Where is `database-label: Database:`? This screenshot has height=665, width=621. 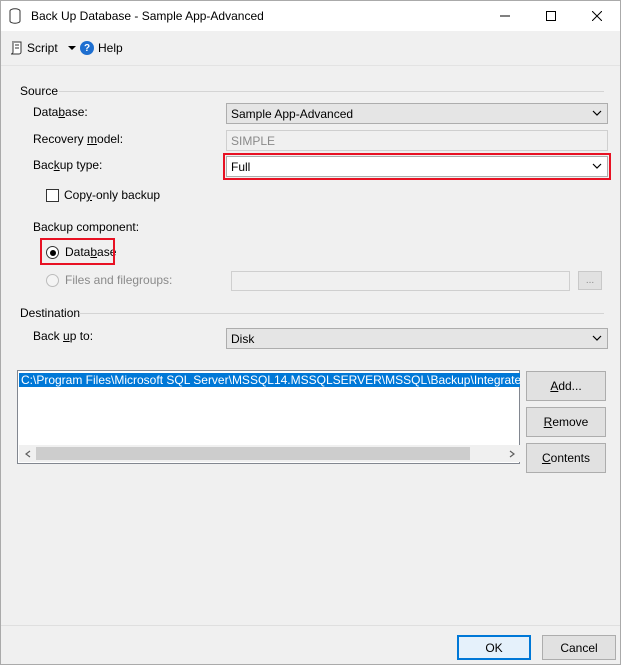
database-label: Database: is located at coordinates (60, 112).